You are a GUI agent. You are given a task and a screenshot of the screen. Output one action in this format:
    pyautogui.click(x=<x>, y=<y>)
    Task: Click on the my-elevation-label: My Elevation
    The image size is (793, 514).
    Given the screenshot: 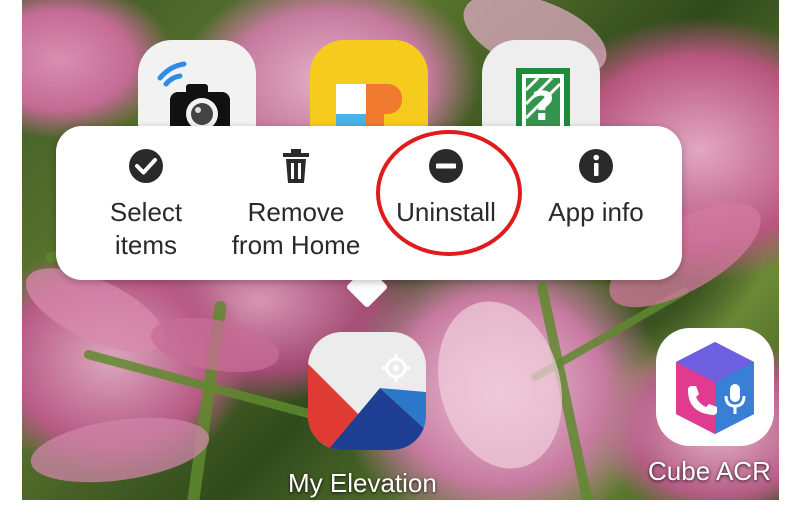 What is the action you would take?
    pyautogui.click(x=362, y=483)
    